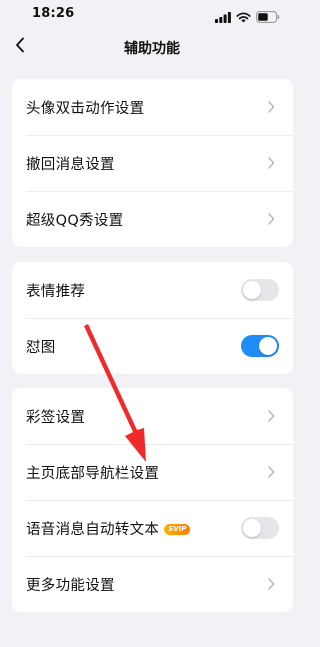 The width and height of the screenshot is (320, 647). What do you see at coordinates (70, 164) in the screenshot?
I see `list-item-label: 撤回消息设置` at bounding box center [70, 164].